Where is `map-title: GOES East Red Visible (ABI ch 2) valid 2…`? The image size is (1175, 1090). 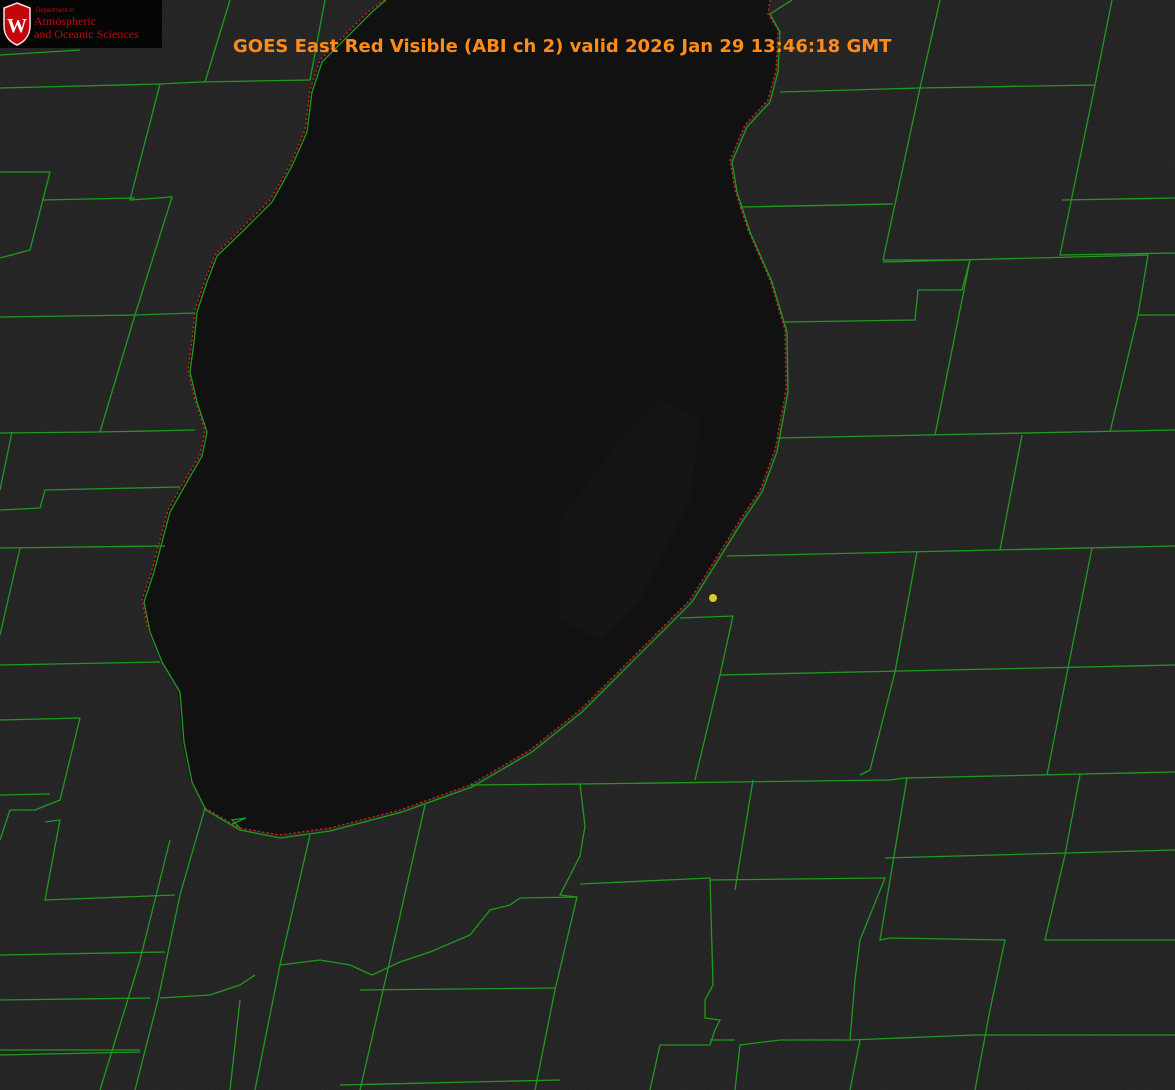
map-title: GOES East Red Visible (ABI ch 2) valid 2… is located at coordinates (562, 46).